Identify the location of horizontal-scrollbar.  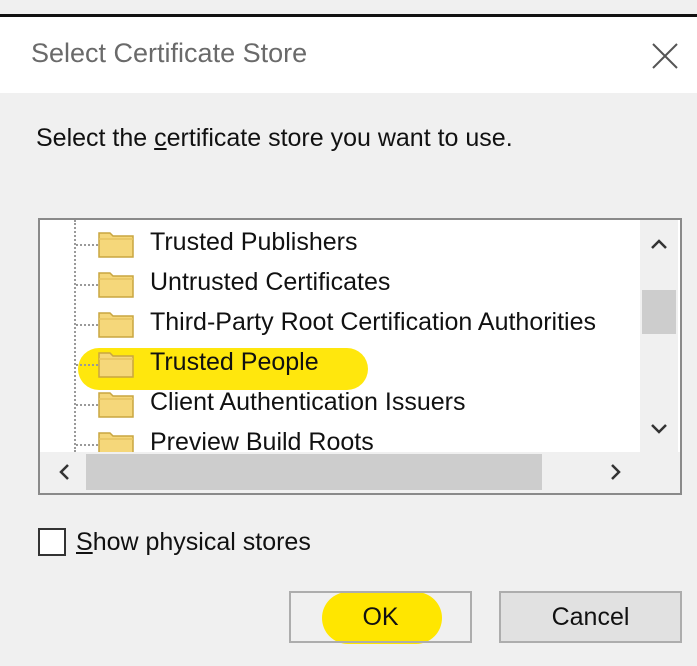
(340, 472).